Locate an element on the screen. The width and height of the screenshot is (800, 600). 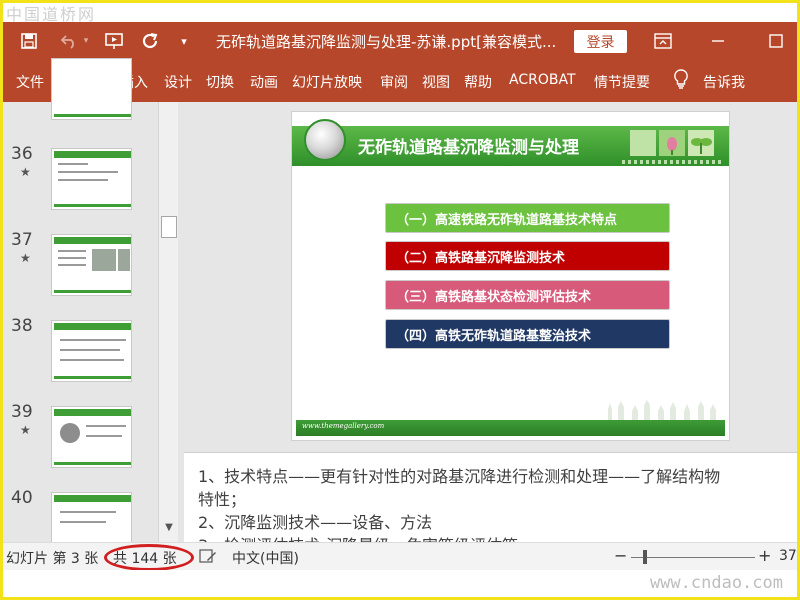
tab-file: 文件 is located at coordinates (30, 82).